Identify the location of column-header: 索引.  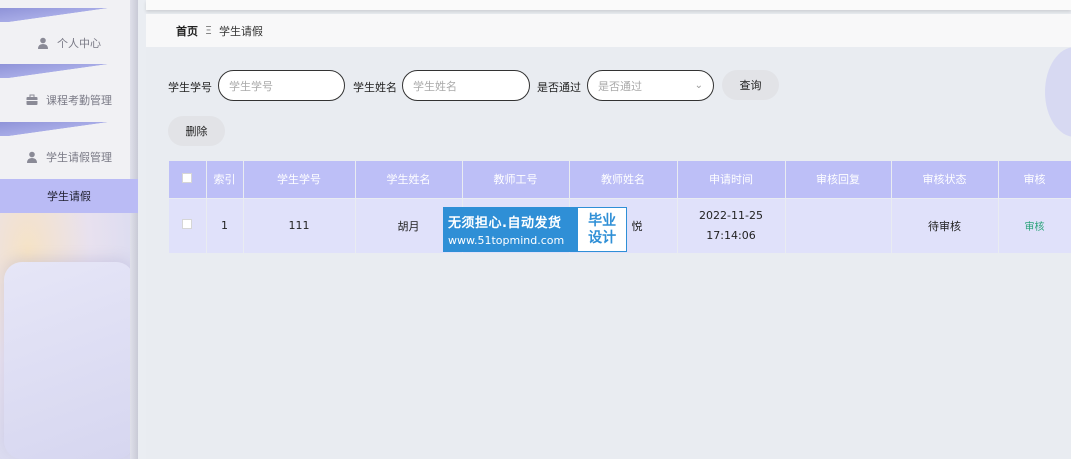
(225, 179).